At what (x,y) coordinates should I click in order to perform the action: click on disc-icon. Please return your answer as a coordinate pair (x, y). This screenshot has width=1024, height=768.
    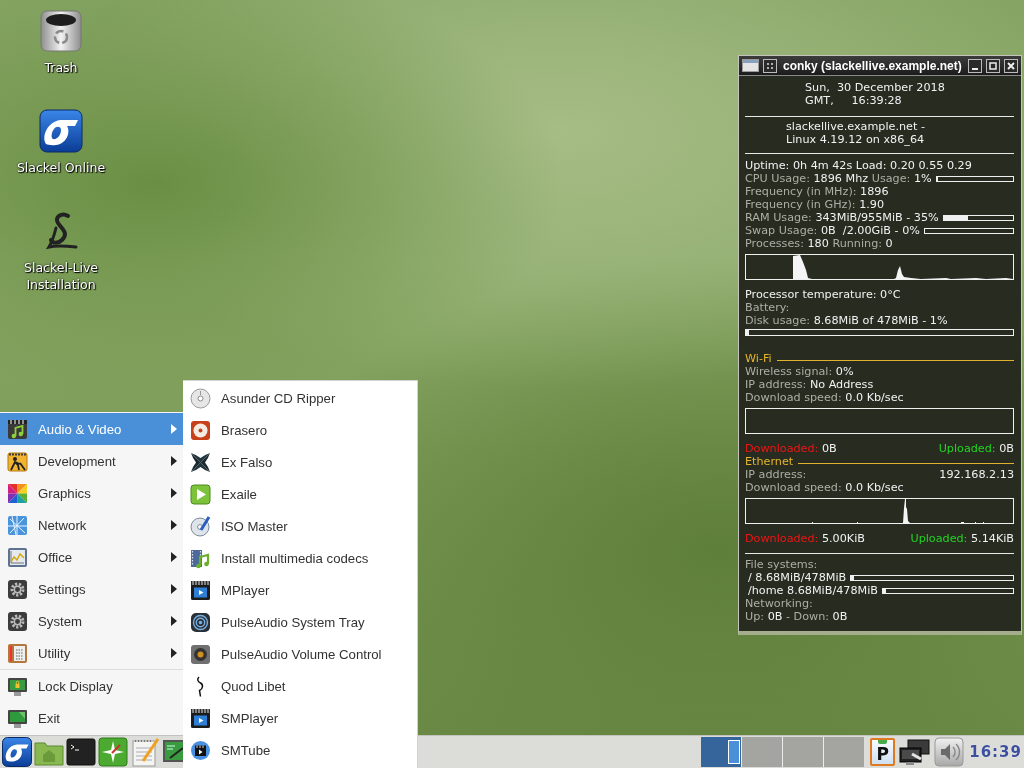
    Looking at the image, I should click on (200, 398).